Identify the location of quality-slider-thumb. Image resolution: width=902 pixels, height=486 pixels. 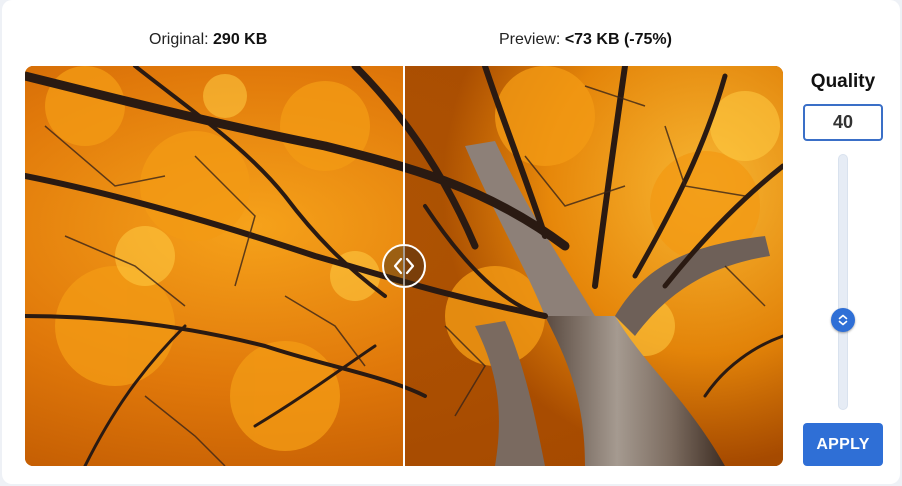
(843, 320).